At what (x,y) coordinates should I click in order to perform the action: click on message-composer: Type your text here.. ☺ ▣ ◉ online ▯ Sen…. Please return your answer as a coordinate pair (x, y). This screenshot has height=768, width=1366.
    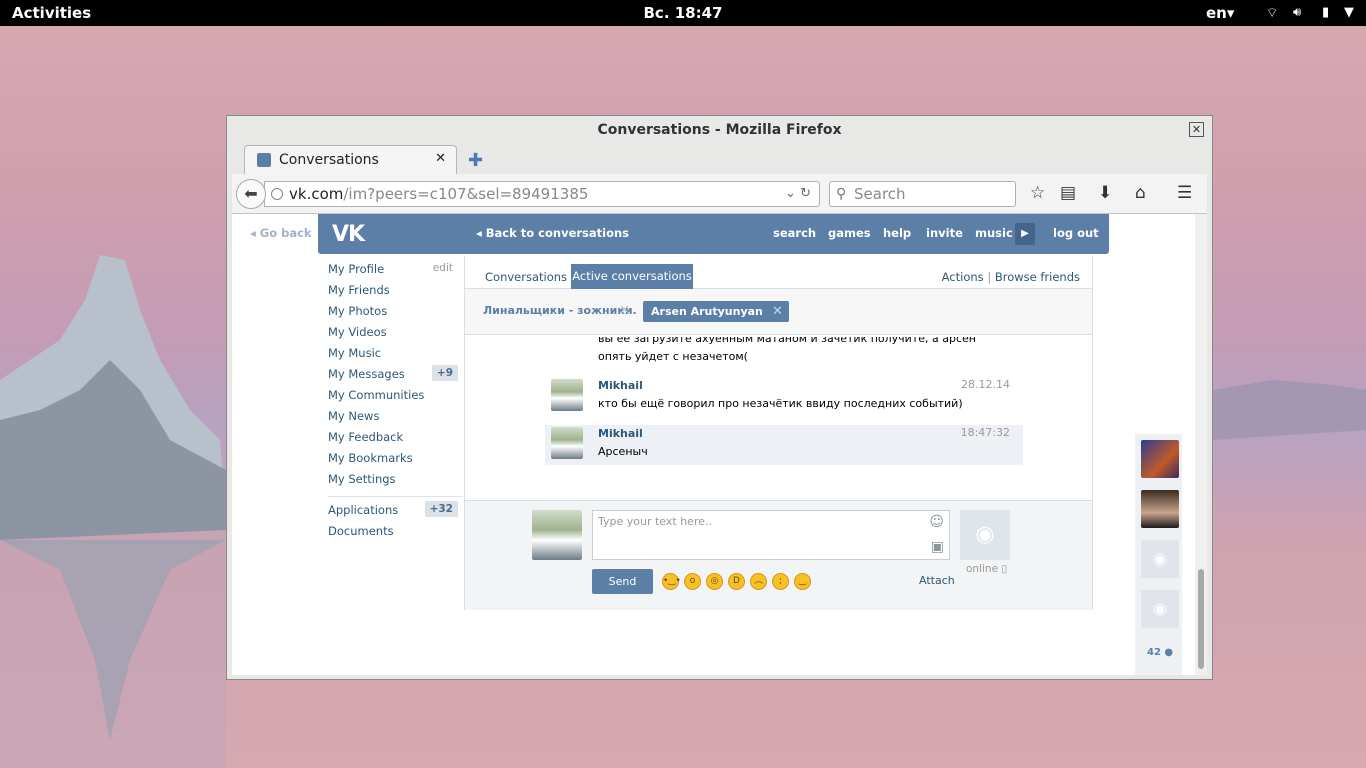
    Looking at the image, I should click on (778, 555).